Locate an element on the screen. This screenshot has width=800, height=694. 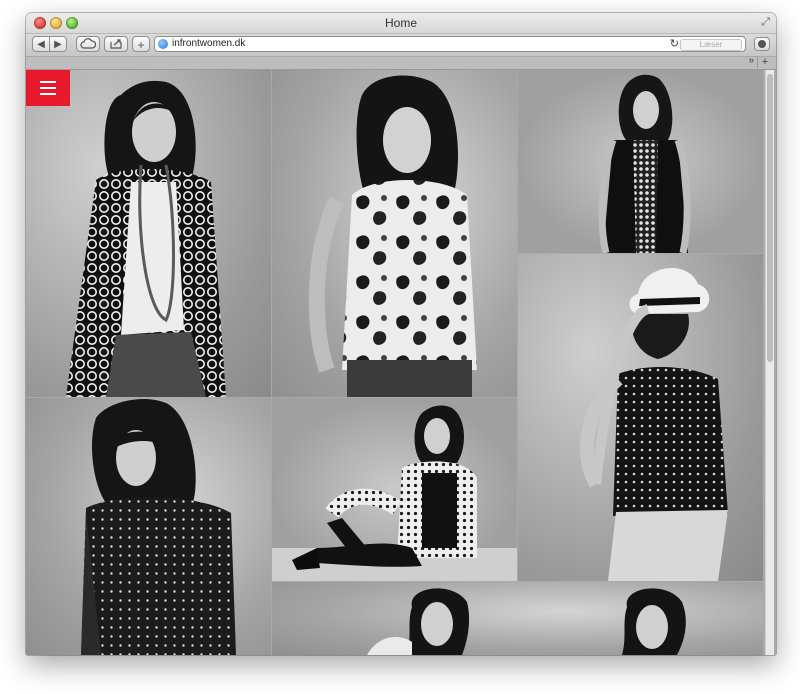
address-bar: infrontwomen.dk ↻ Læser is located at coordinates (450, 44).